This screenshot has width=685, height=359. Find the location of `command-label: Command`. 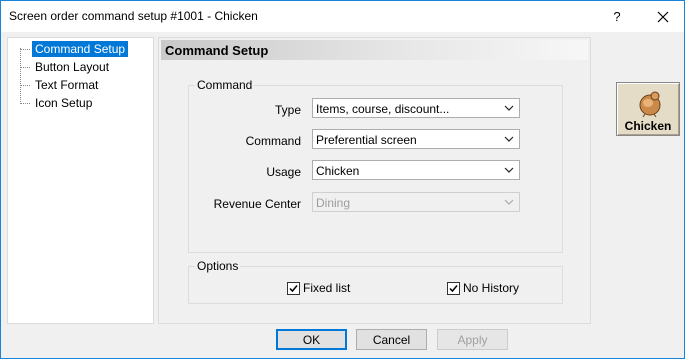

command-label: Command is located at coordinates (273, 141).